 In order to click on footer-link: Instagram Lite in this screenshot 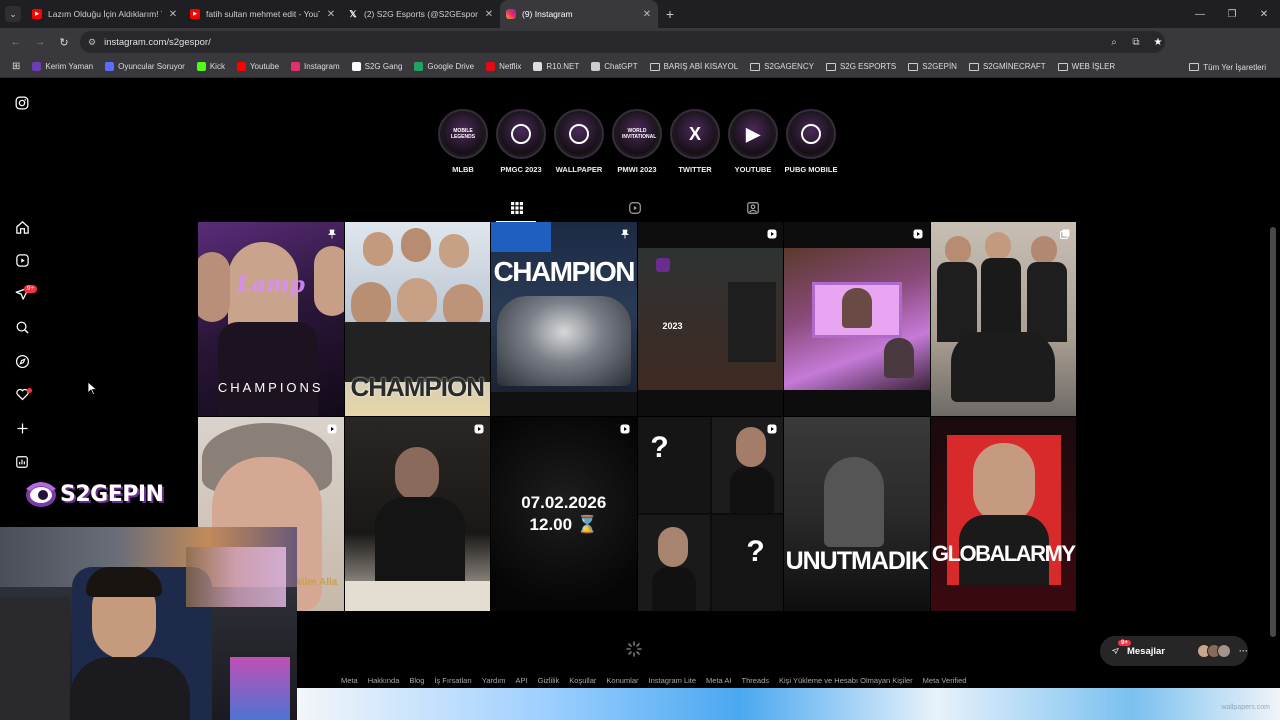, I will do `click(673, 680)`.